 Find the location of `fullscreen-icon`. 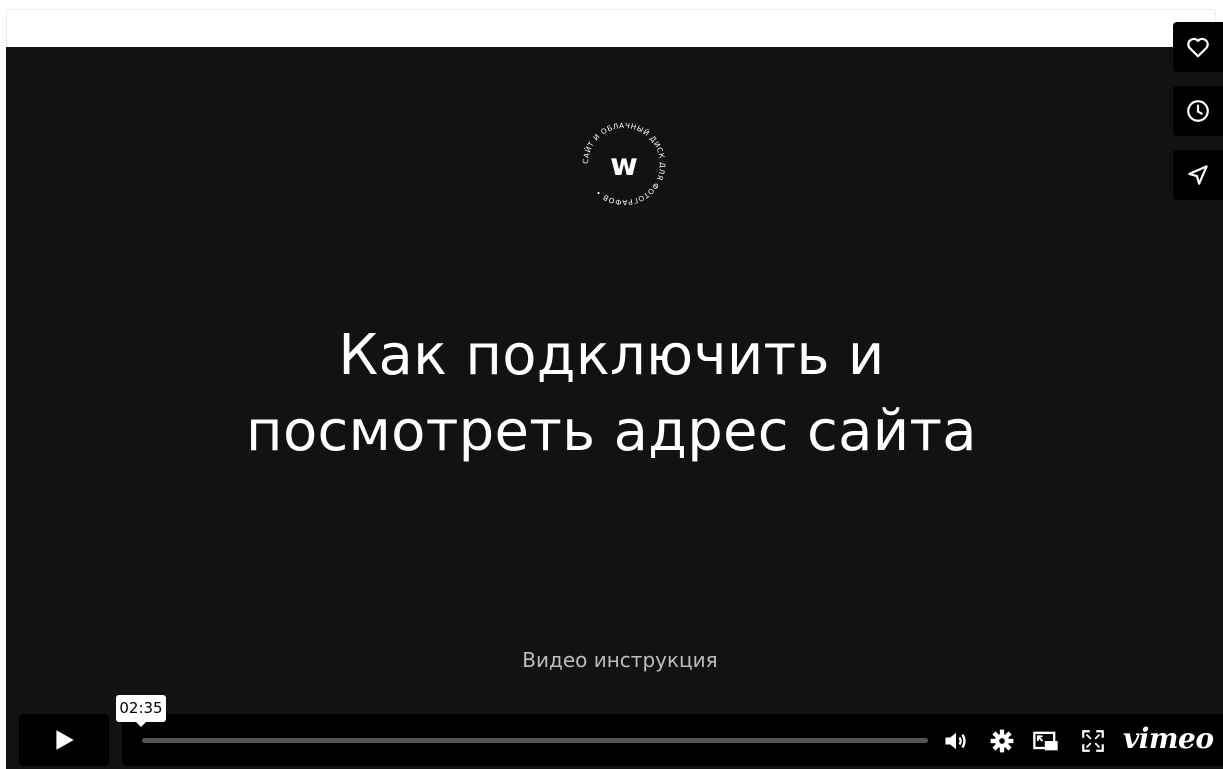

fullscreen-icon is located at coordinates (1093, 741).